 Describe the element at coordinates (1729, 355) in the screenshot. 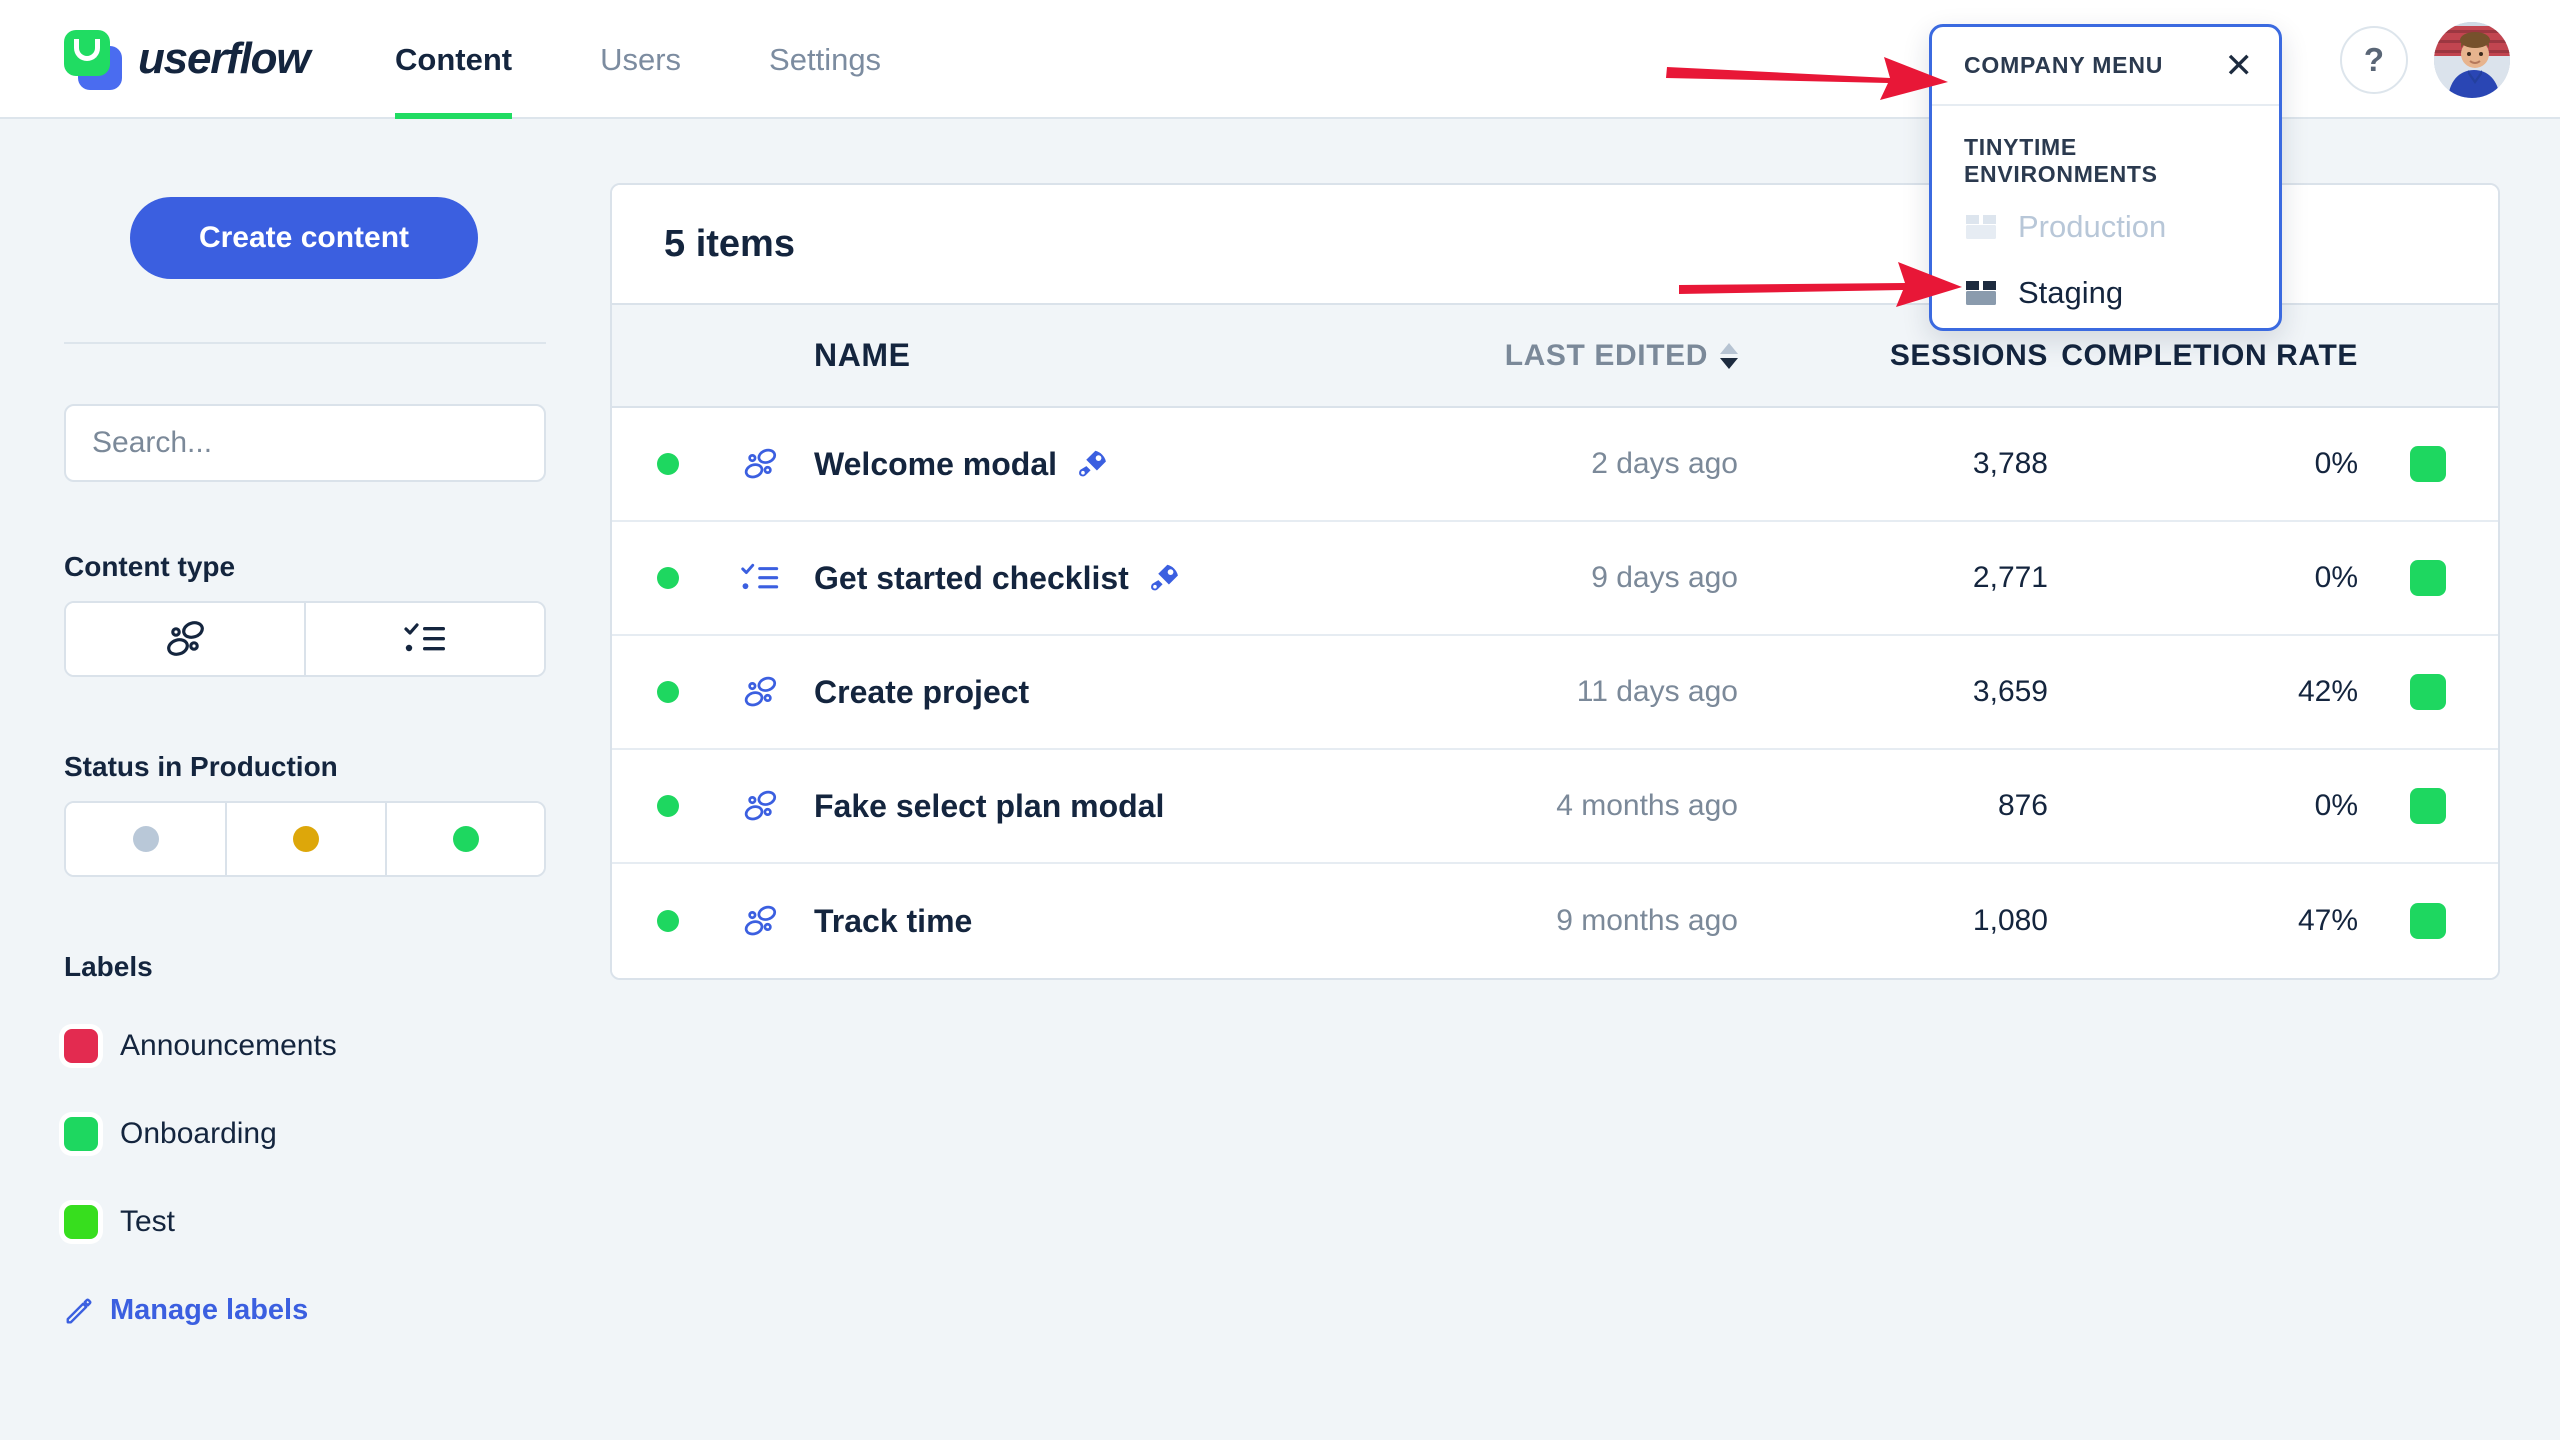

I see `sort-arrows-icon` at that location.